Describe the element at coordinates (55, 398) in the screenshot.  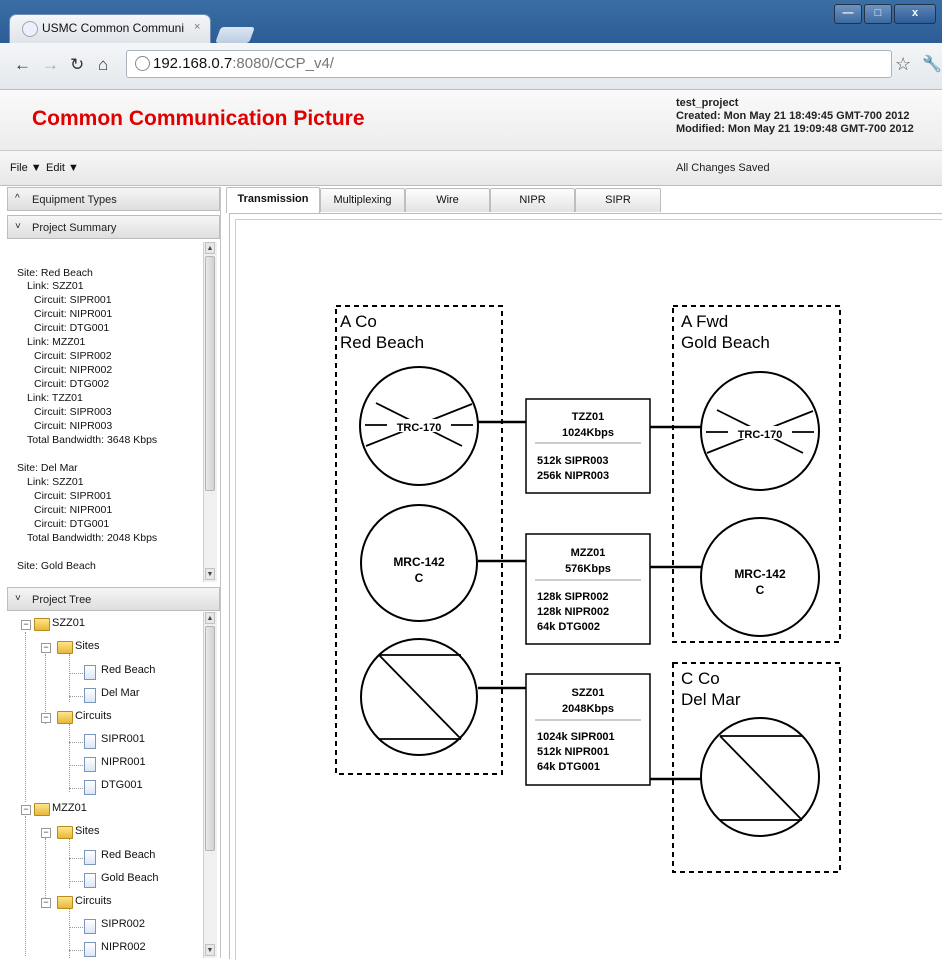
I see `summary-line: Link: TZZ01` at that location.